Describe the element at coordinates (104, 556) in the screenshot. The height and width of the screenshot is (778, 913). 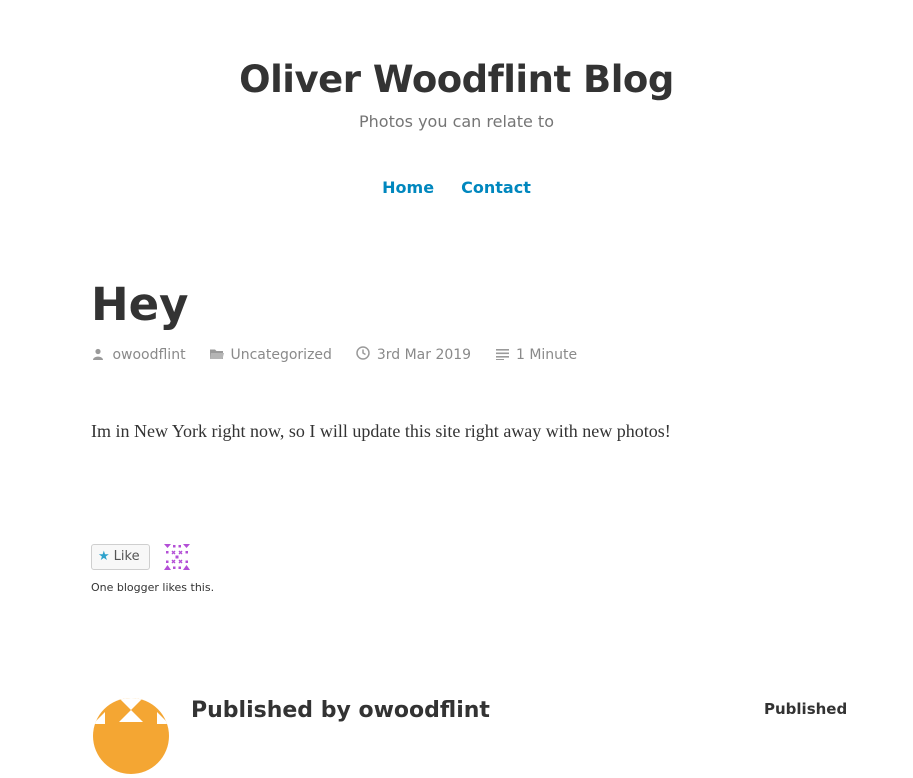
I see `star-icon: ★` at that location.